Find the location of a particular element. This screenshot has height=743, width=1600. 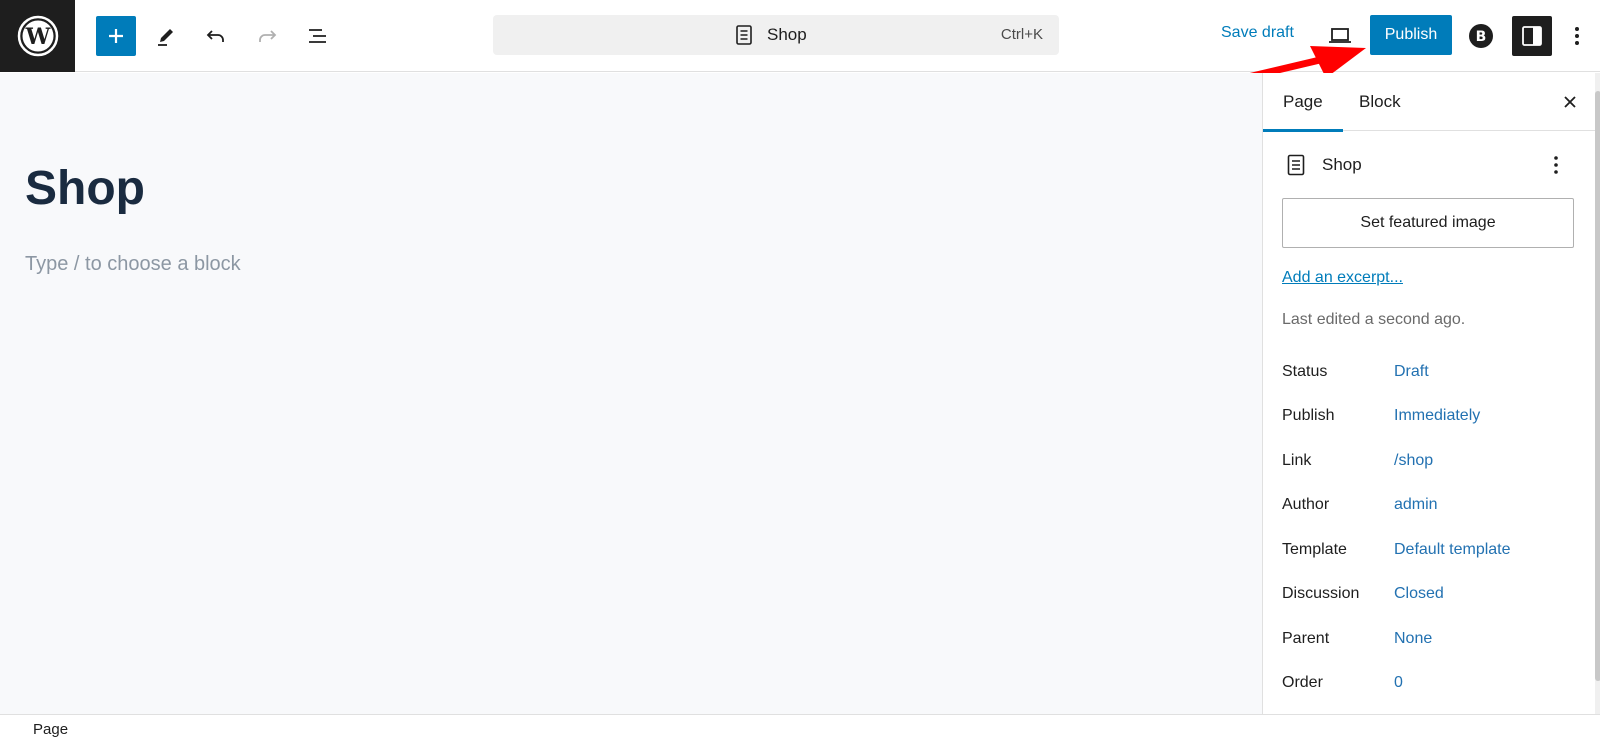

sidebar-icon is located at coordinates (1532, 36).